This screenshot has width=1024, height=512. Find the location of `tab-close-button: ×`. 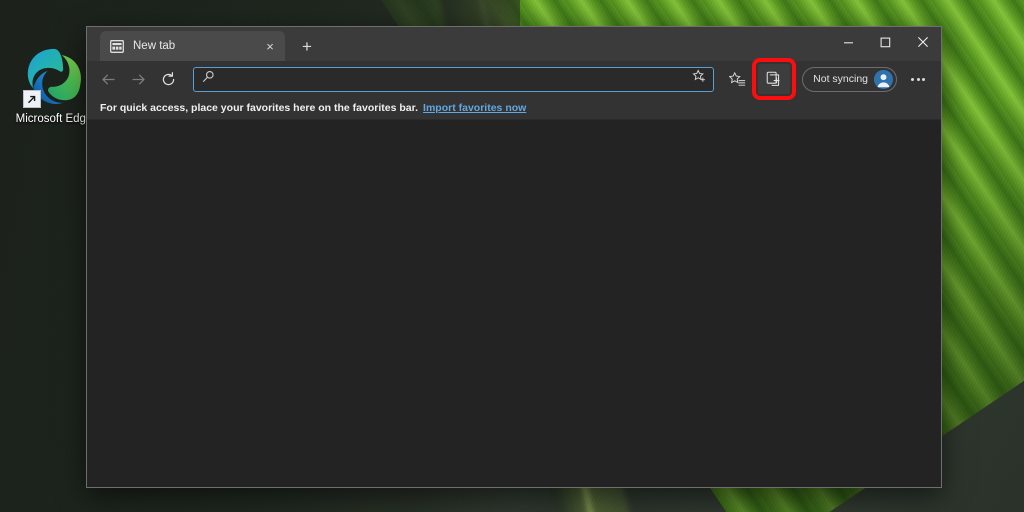

tab-close-button: × is located at coordinates (270, 46).